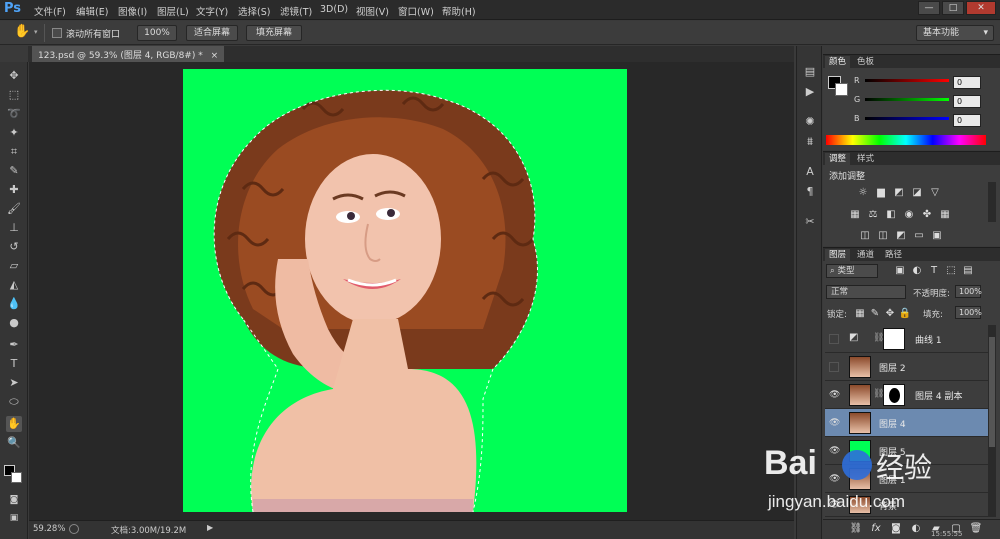 The height and width of the screenshot is (539, 1000). I want to click on paragraph-icon: ¶, so click(810, 192).